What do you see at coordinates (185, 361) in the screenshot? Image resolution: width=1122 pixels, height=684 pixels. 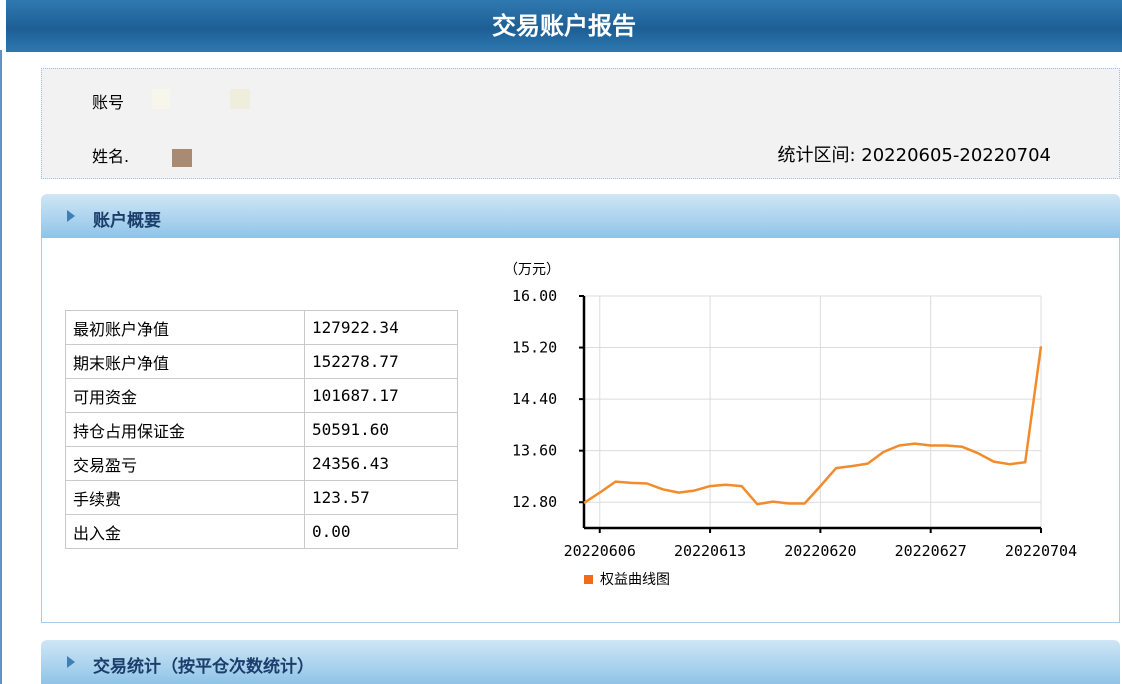 I see `summary-label: 期末账户净值` at bounding box center [185, 361].